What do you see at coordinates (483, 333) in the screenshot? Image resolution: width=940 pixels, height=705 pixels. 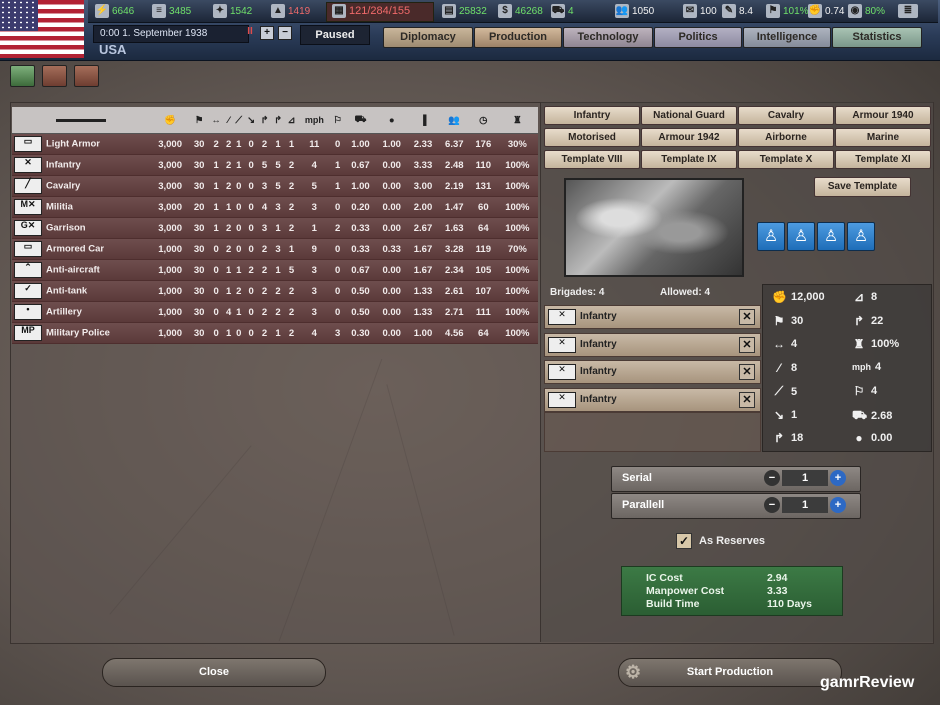 I see `stat-cell: 64` at bounding box center [483, 333].